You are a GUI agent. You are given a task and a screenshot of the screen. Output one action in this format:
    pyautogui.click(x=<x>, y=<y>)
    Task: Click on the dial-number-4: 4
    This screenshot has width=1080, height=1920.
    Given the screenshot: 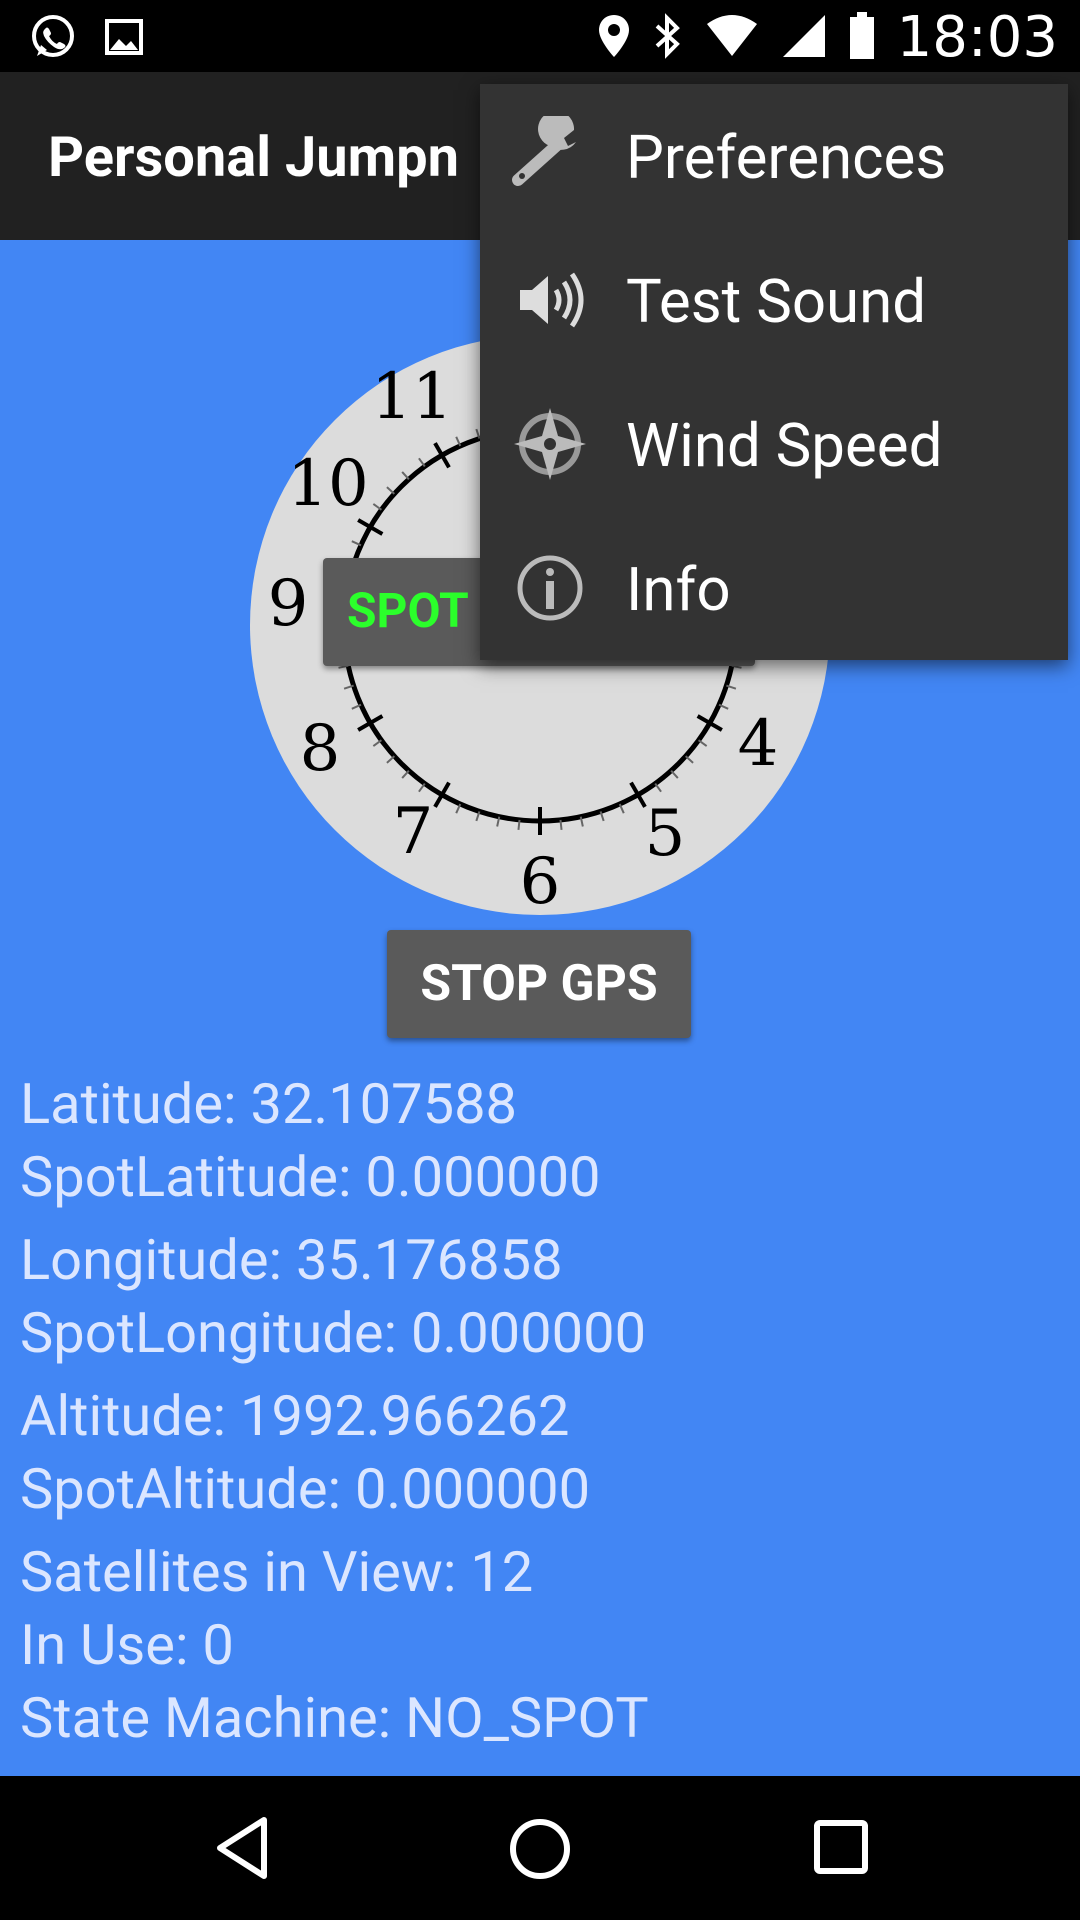 What is the action you would take?
    pyautogui.click(x=758, y=744)
    